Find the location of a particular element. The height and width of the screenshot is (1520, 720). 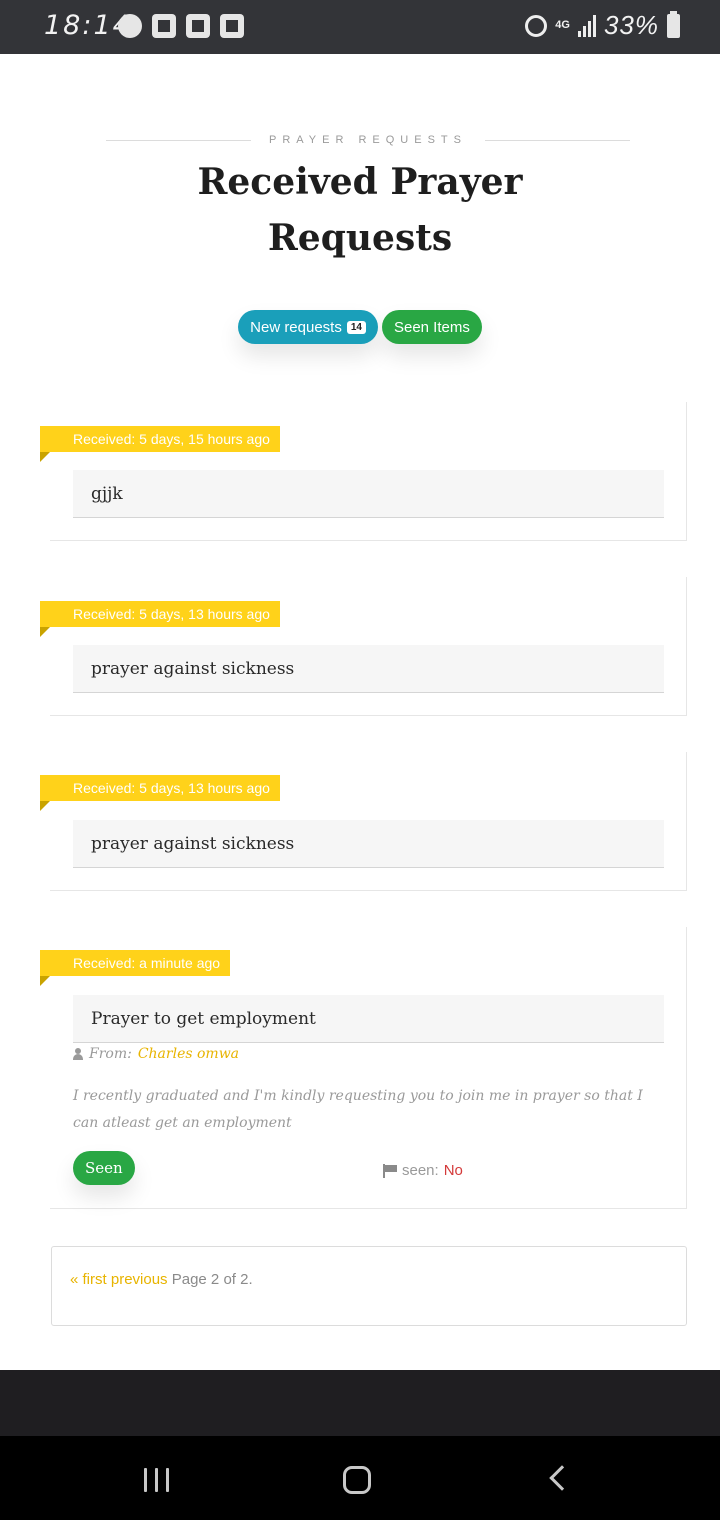

filter-buttons: New requests 14 Seen Items is located at coordinates (360, 327).